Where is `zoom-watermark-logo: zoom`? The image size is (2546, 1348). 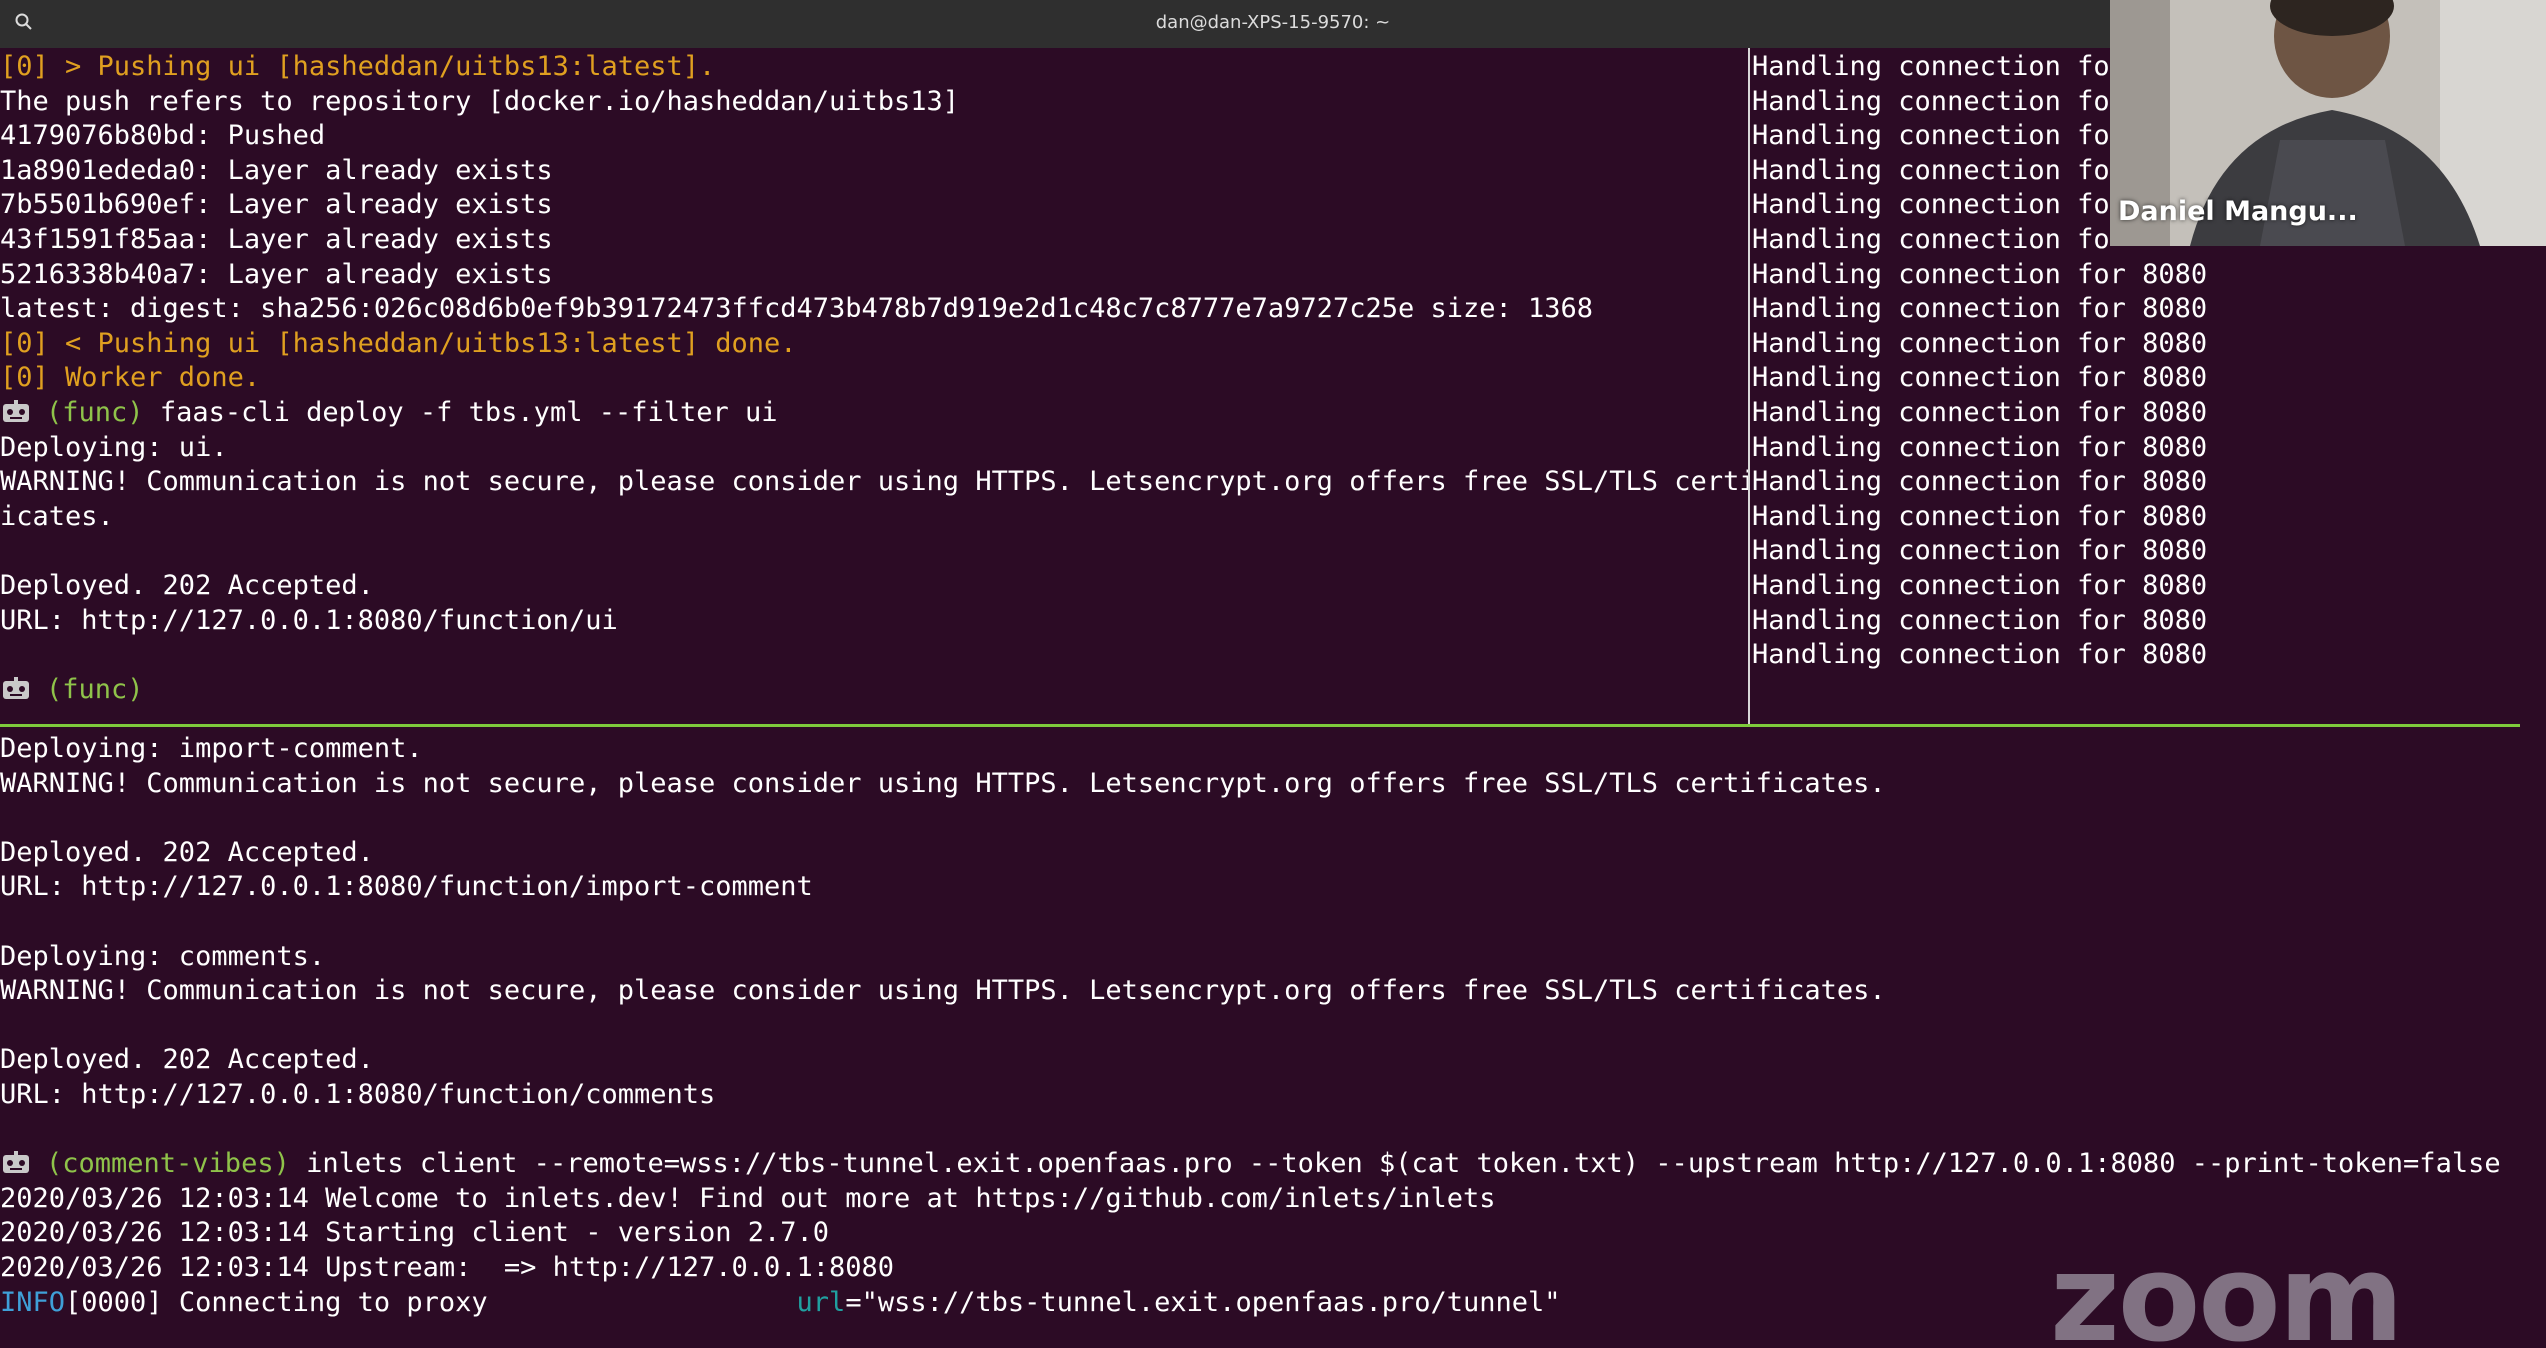
zoom-watermark-logo: zoom is located at coordinates (2227, 1289).